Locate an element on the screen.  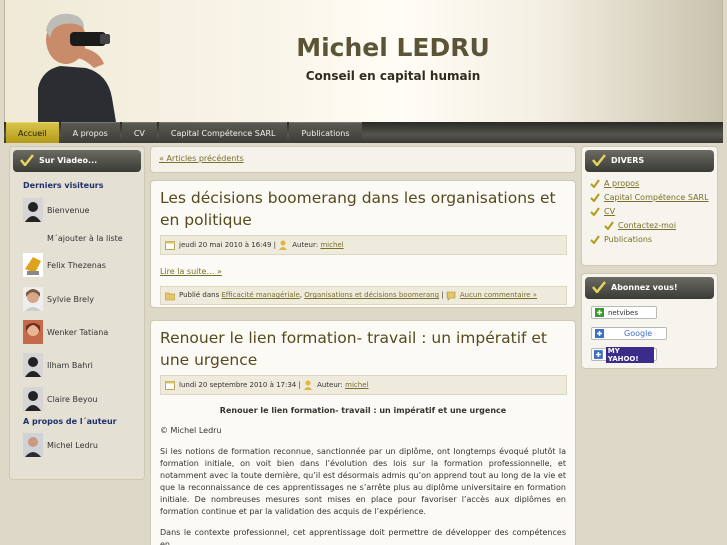
divers-item: Capital Compétence SARL is located at coordinates (649, 198).